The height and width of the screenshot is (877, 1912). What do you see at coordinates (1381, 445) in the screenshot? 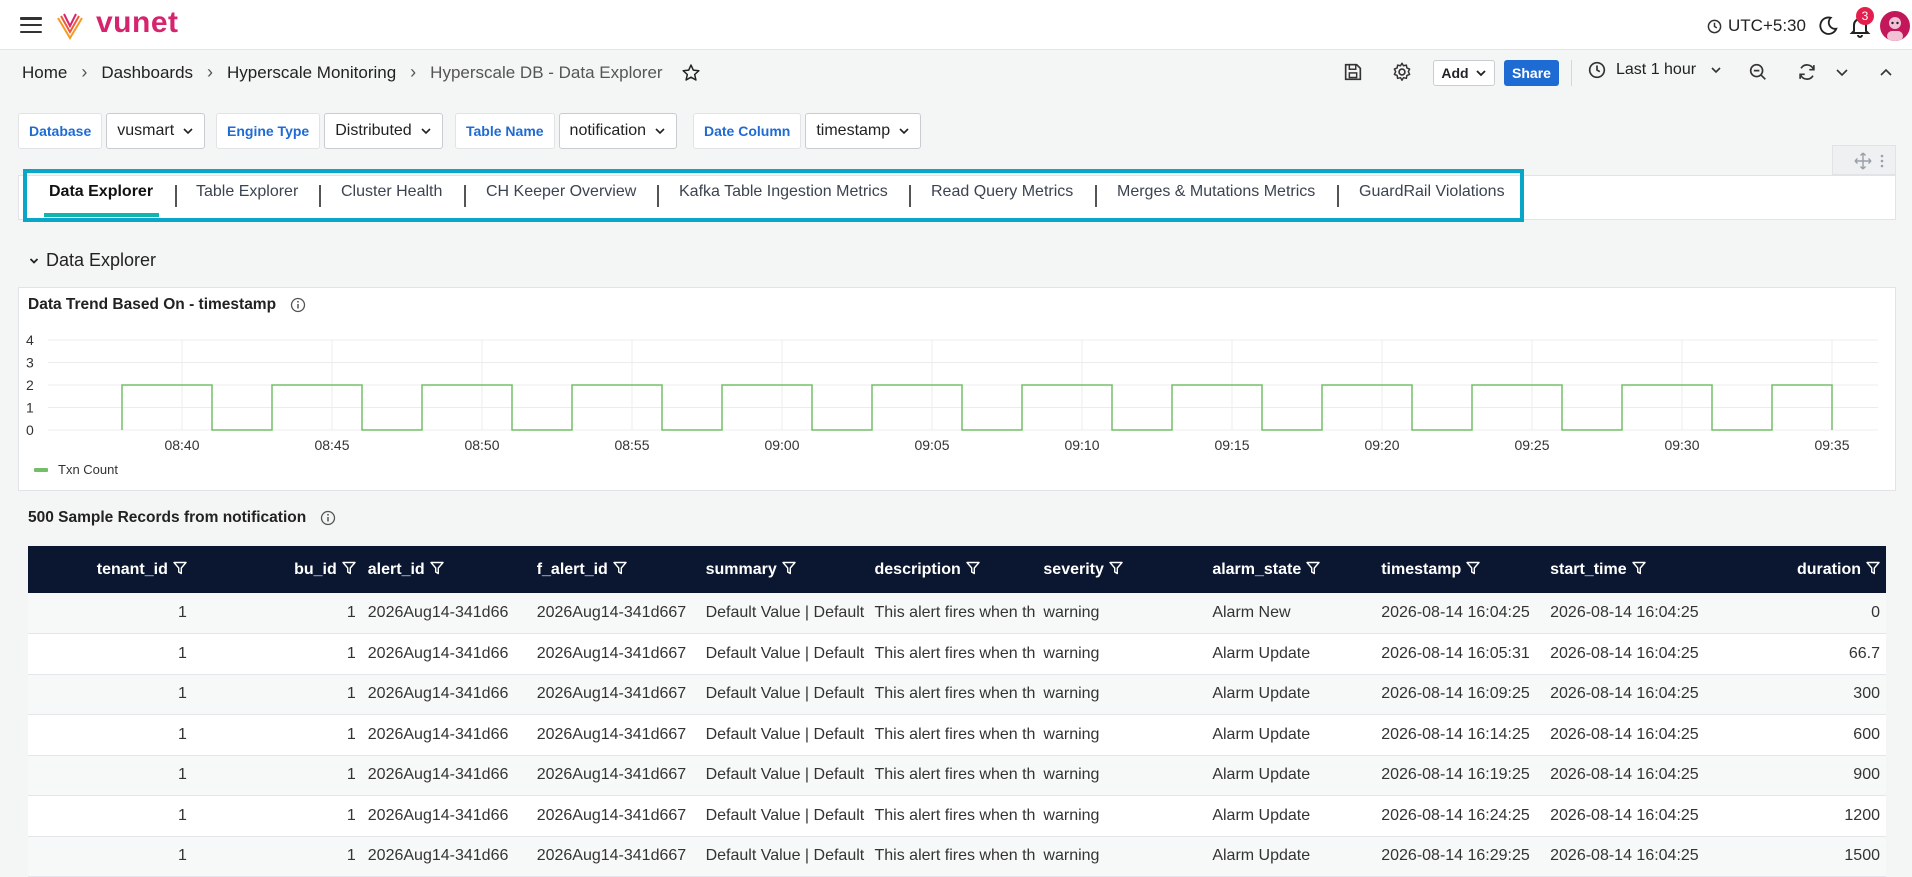
I see `x-tick-label: 09:20` at bounding box center [1381, 445].